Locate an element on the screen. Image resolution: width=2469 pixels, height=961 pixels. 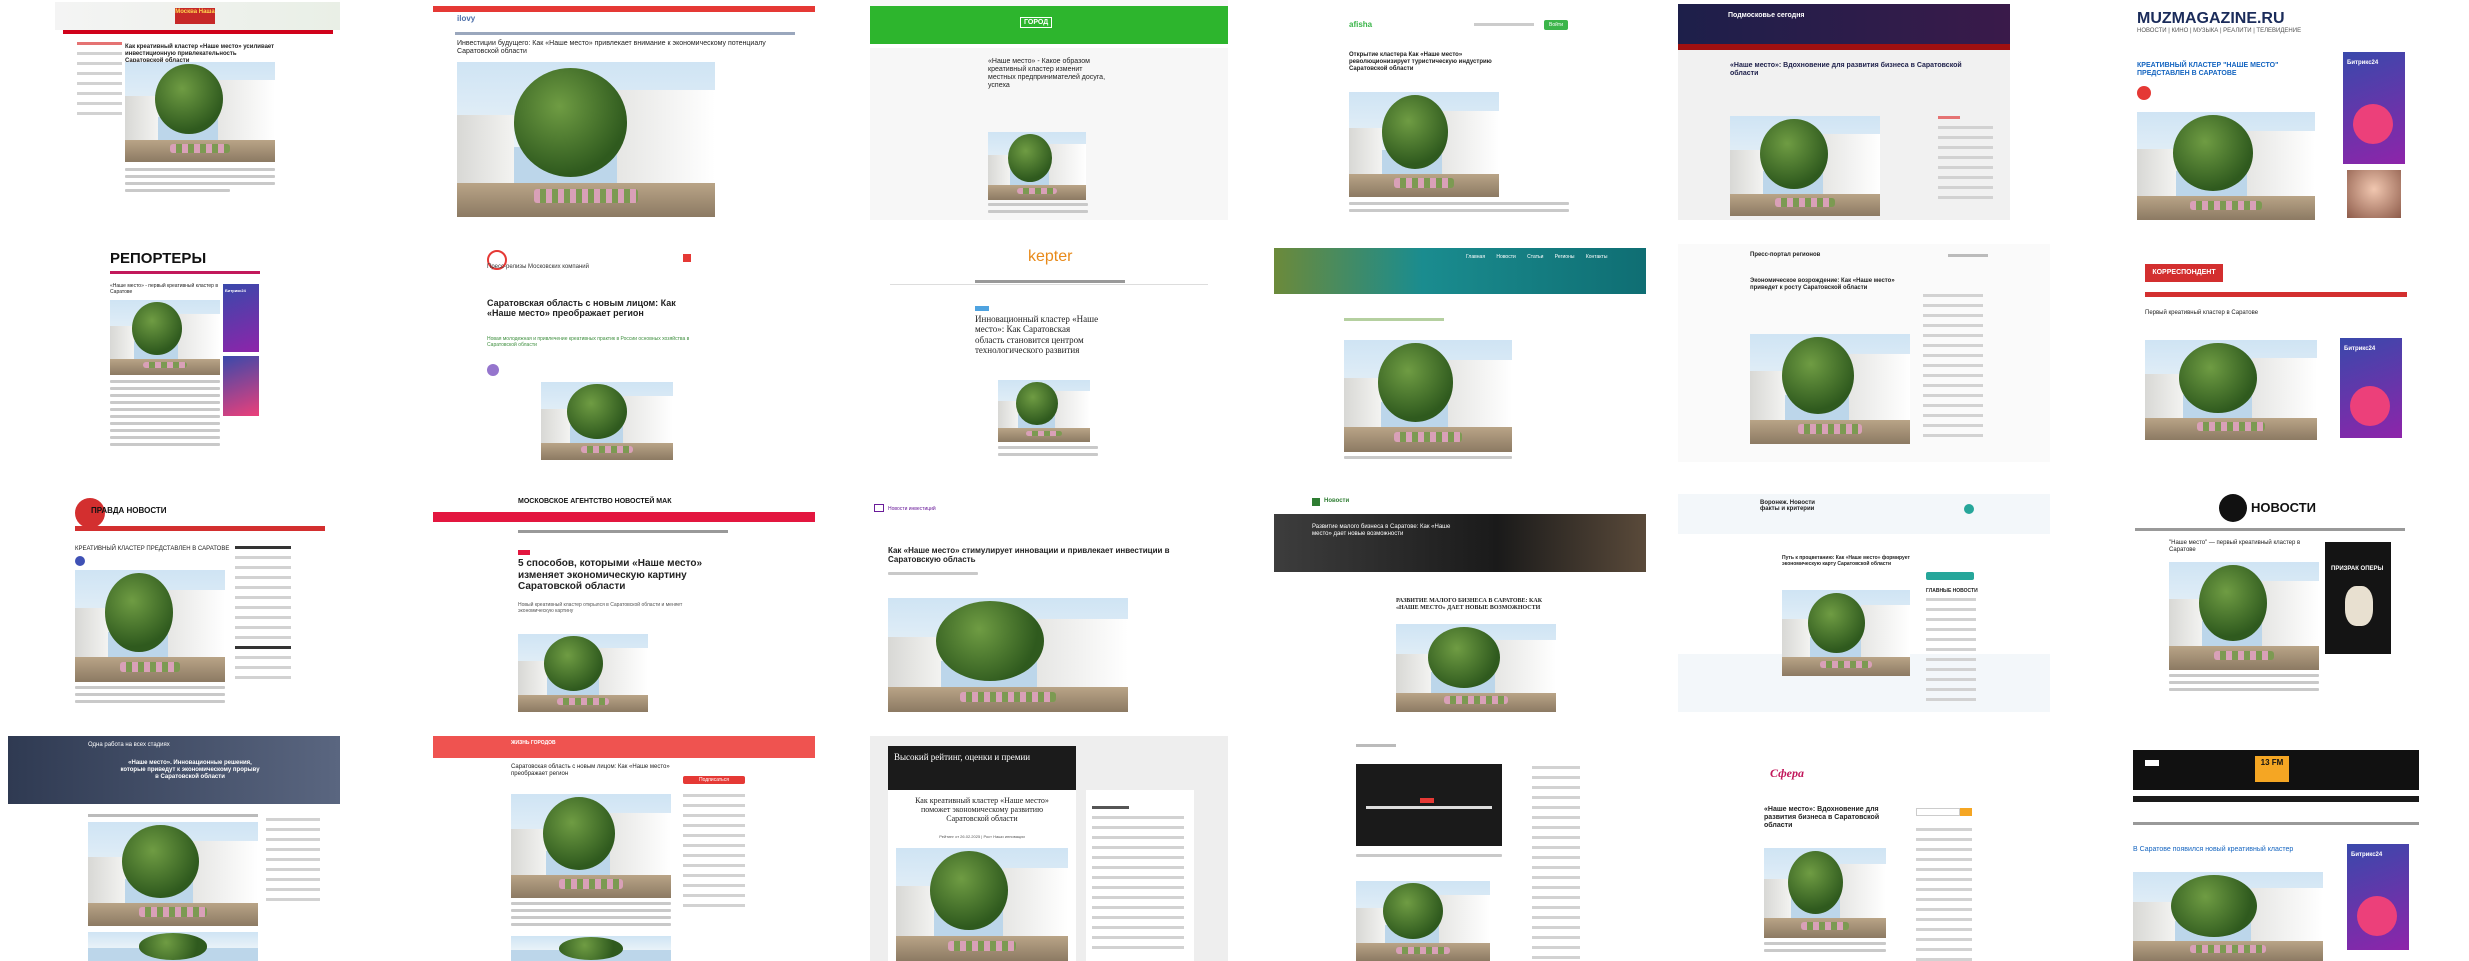
banner-text: Одна работа на всех стадиях is located at coordinates (129, 745).